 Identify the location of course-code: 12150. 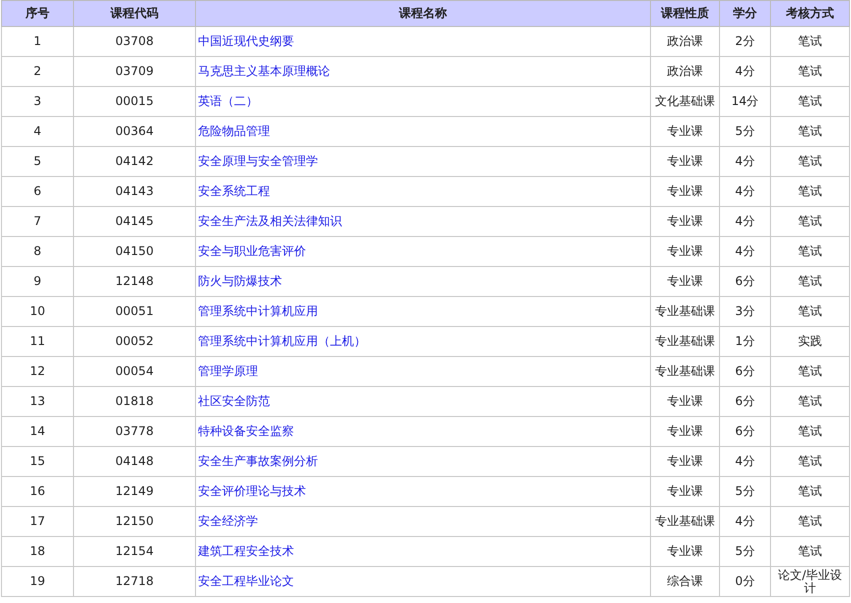
(135, 521).